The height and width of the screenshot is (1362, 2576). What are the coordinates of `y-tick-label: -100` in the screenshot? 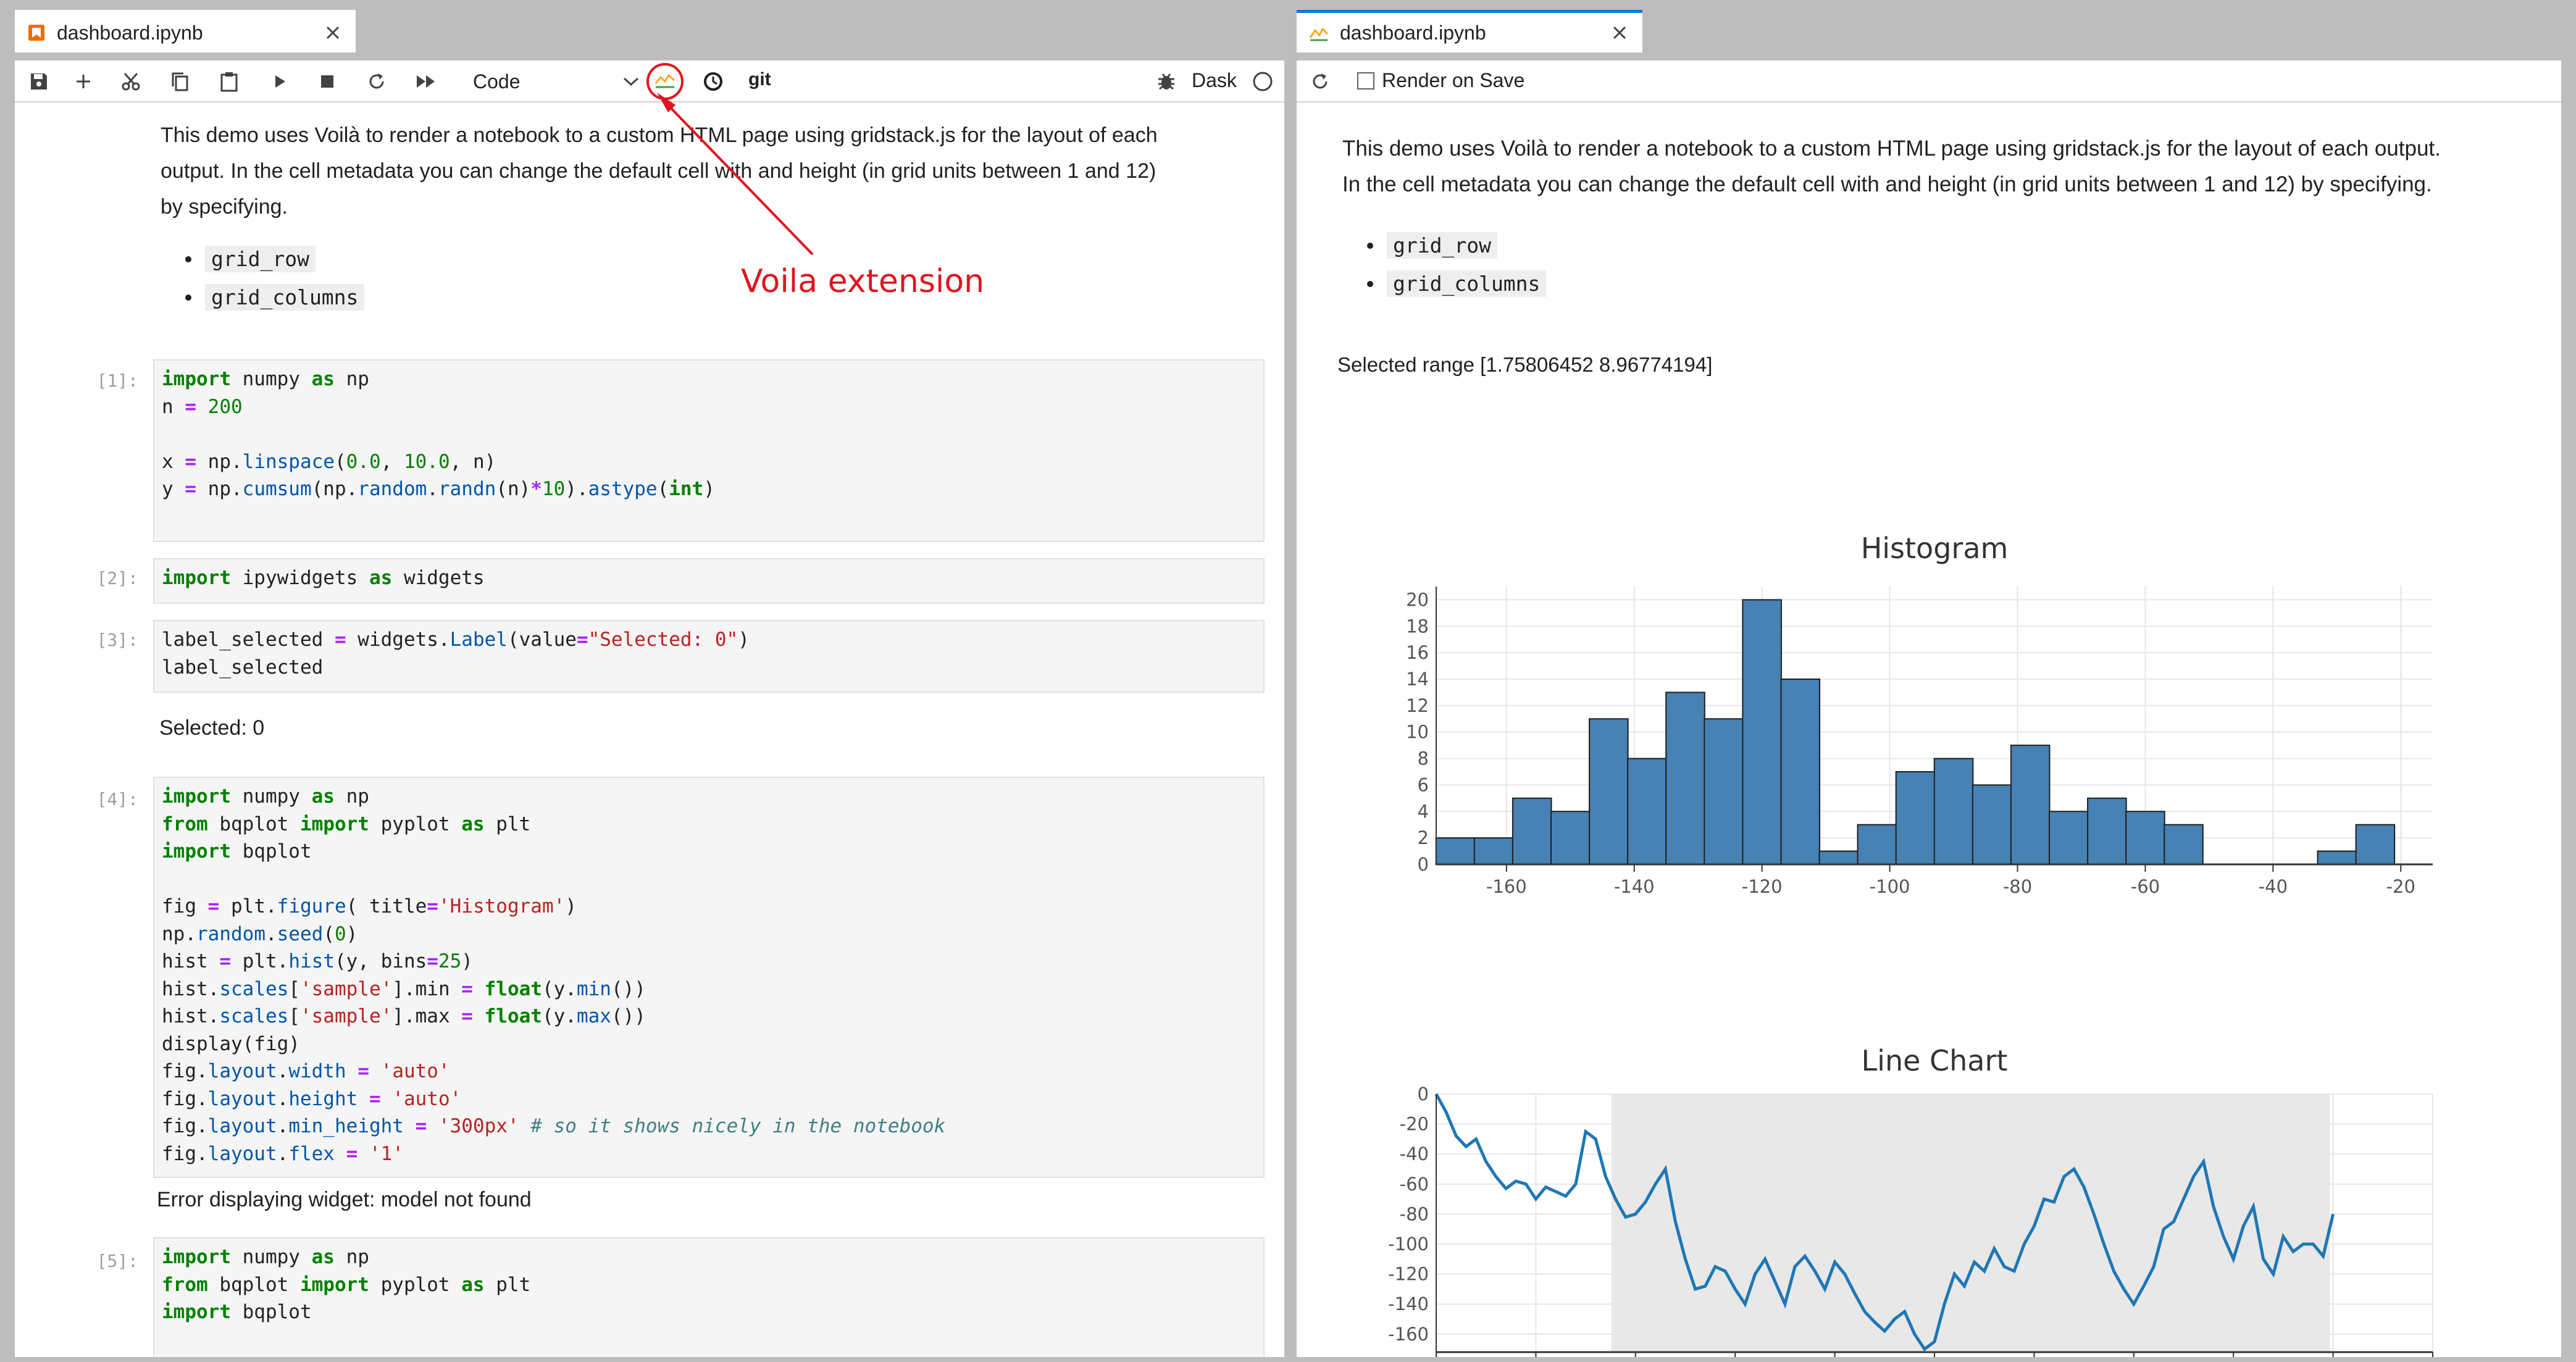 It's located at (1409, 1244).